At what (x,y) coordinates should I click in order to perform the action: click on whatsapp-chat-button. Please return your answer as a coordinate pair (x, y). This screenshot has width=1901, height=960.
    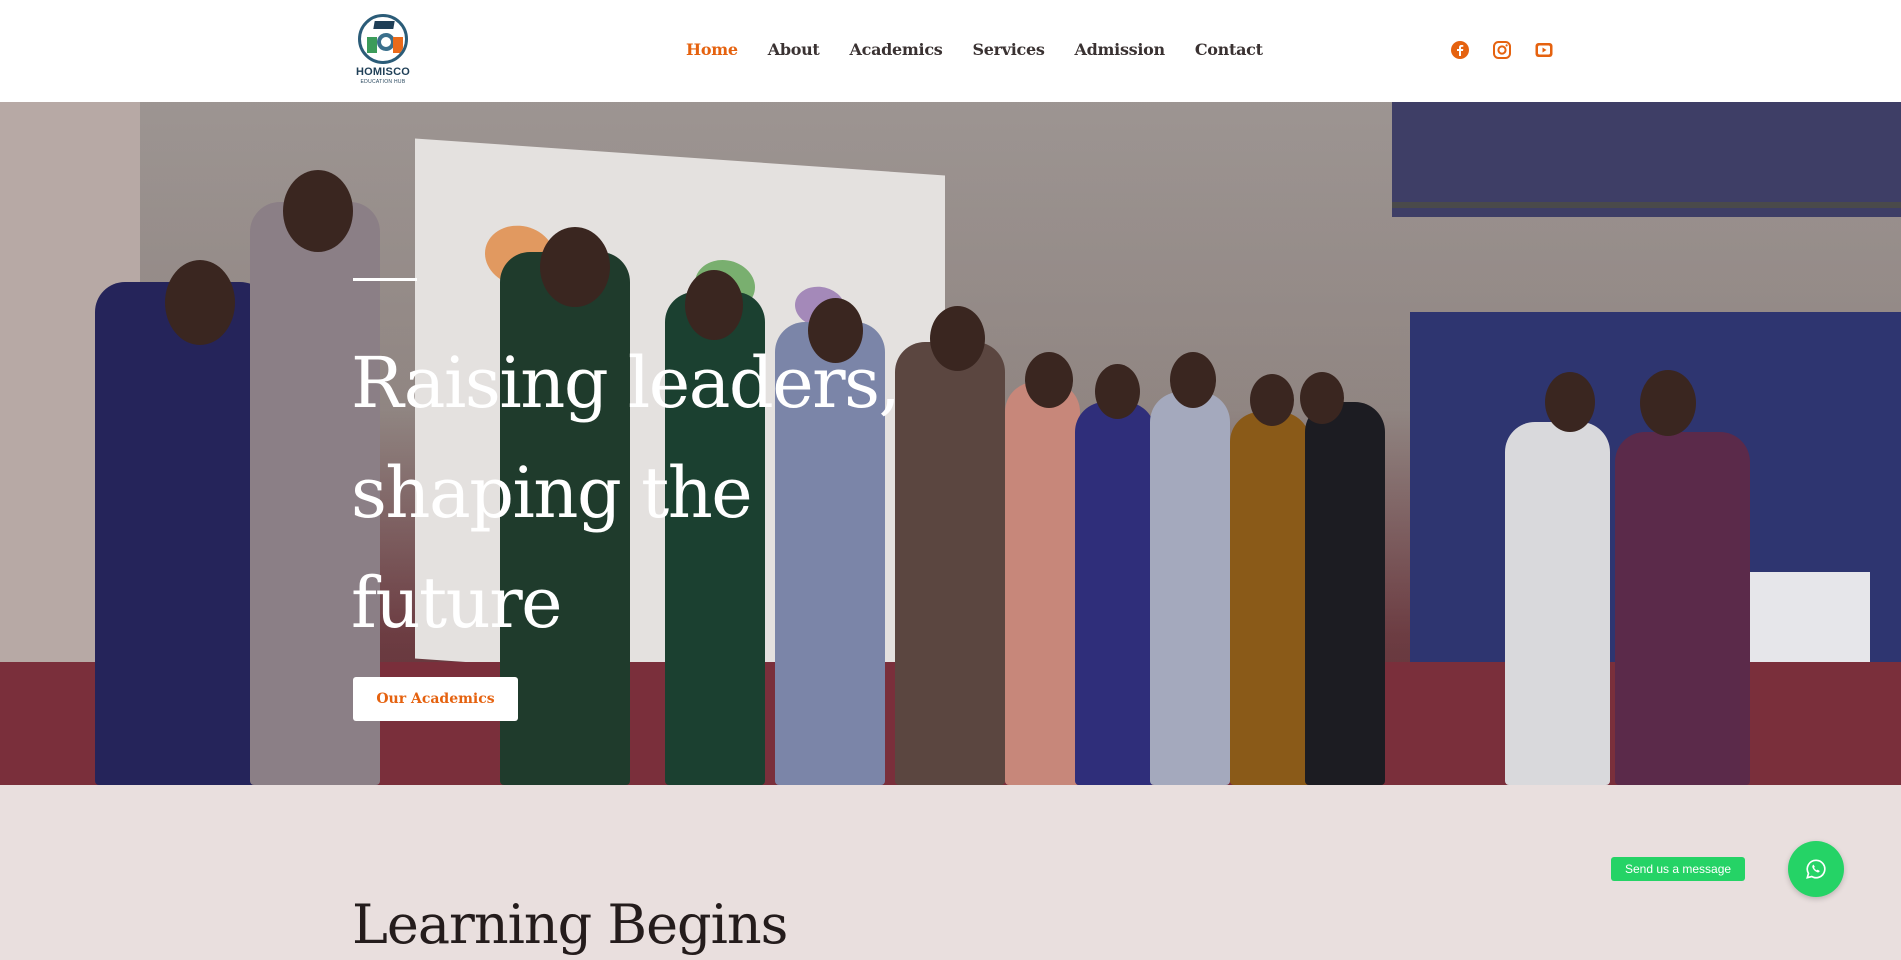
    Looking at the image, I should click on (1816, 869).